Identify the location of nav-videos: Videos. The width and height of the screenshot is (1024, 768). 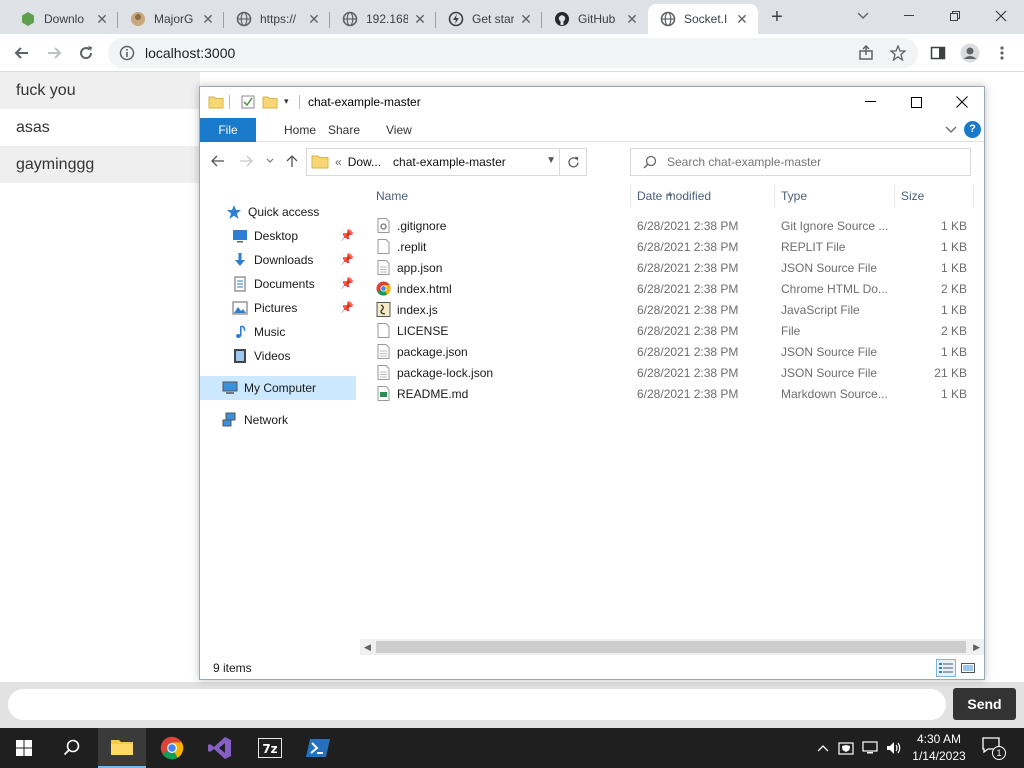
(278, 356).